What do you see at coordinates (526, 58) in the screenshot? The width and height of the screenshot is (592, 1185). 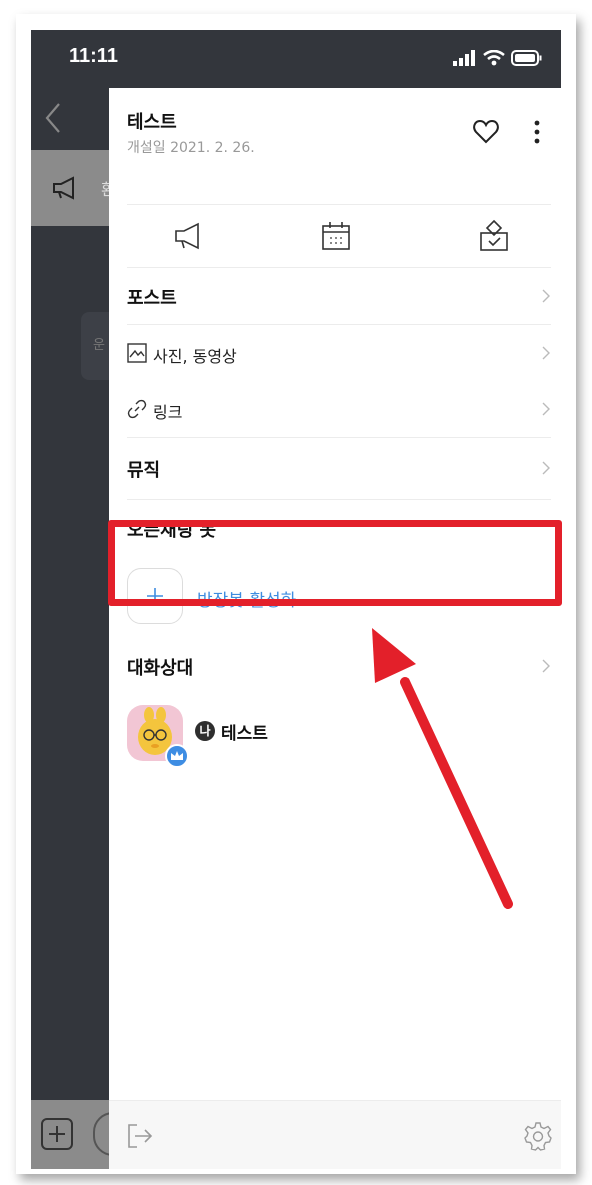 I see `battery-icon` at bounding box center [526, 58].